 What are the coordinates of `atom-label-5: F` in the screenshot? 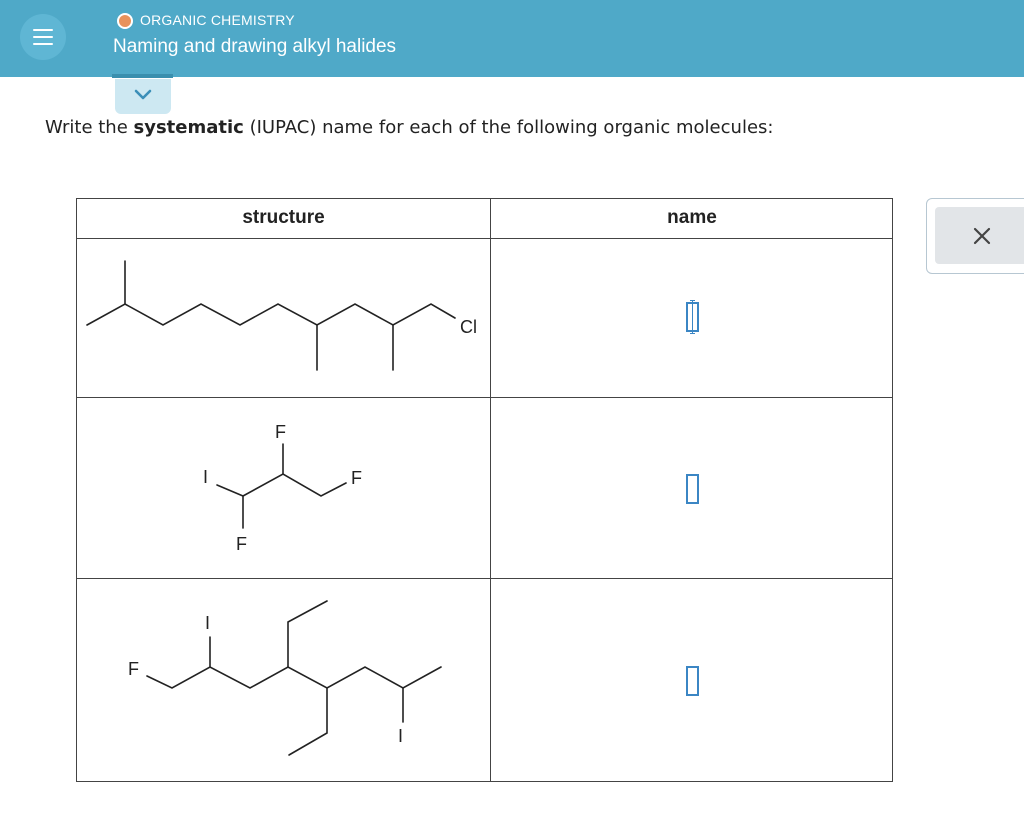 It's located at (241, 544).